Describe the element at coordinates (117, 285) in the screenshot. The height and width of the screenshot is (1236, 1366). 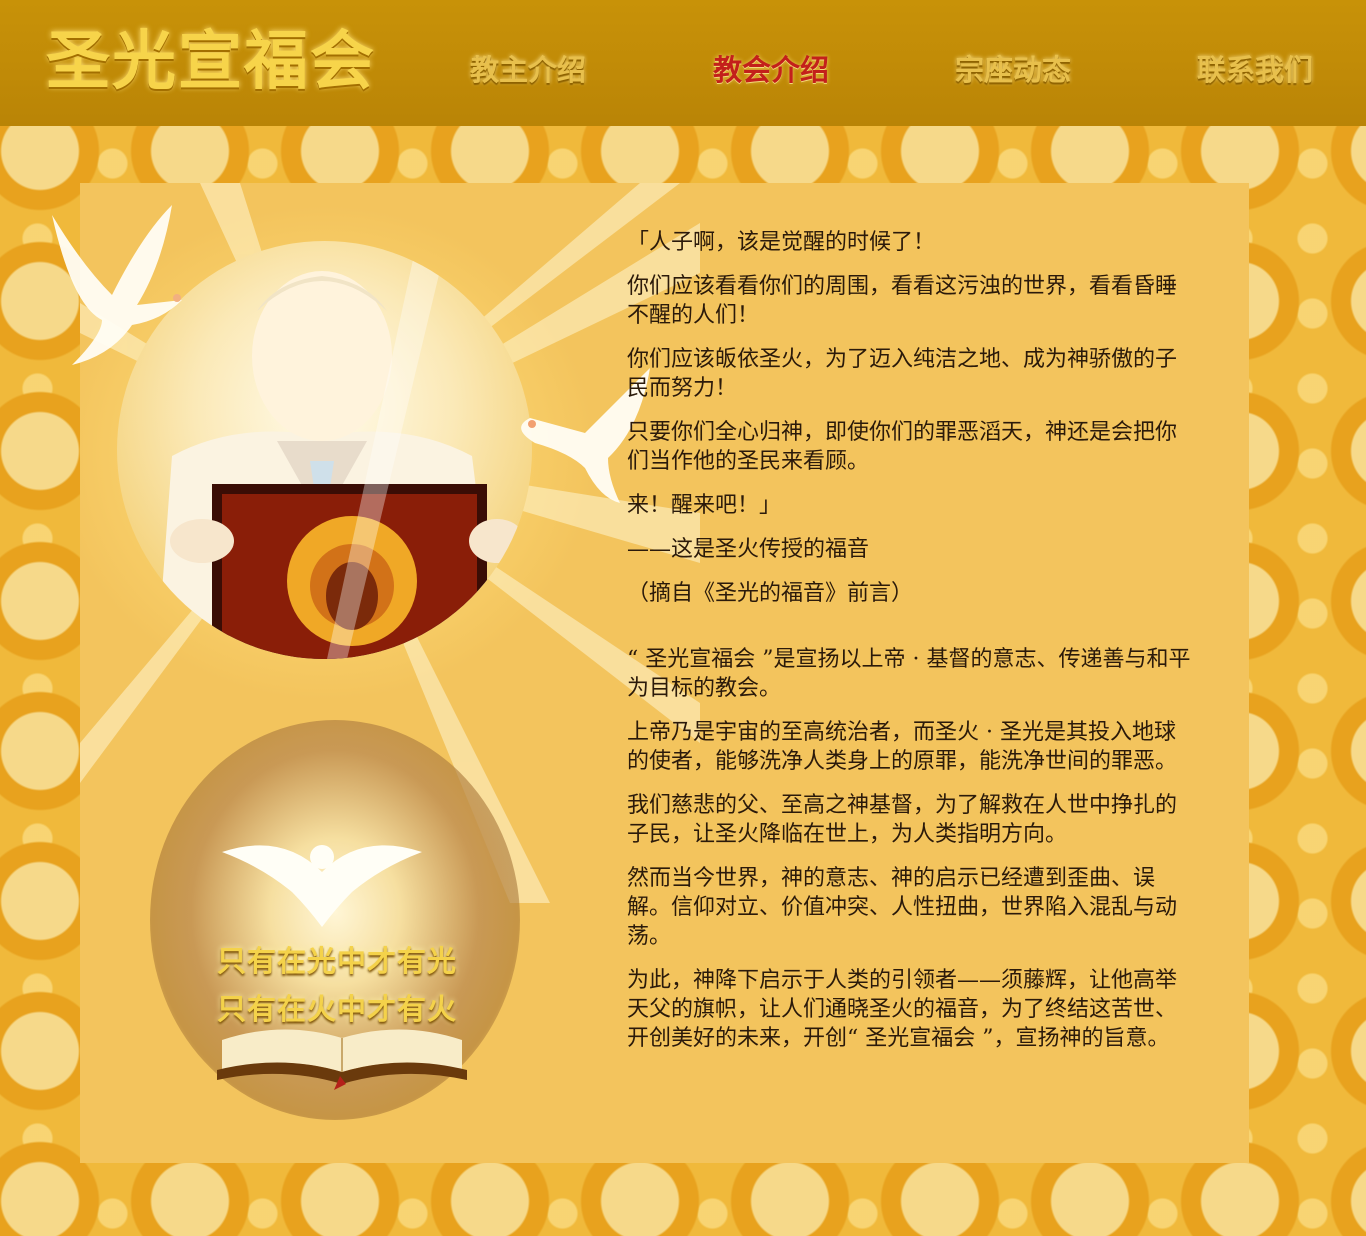
I see `dove-icon` at that location.